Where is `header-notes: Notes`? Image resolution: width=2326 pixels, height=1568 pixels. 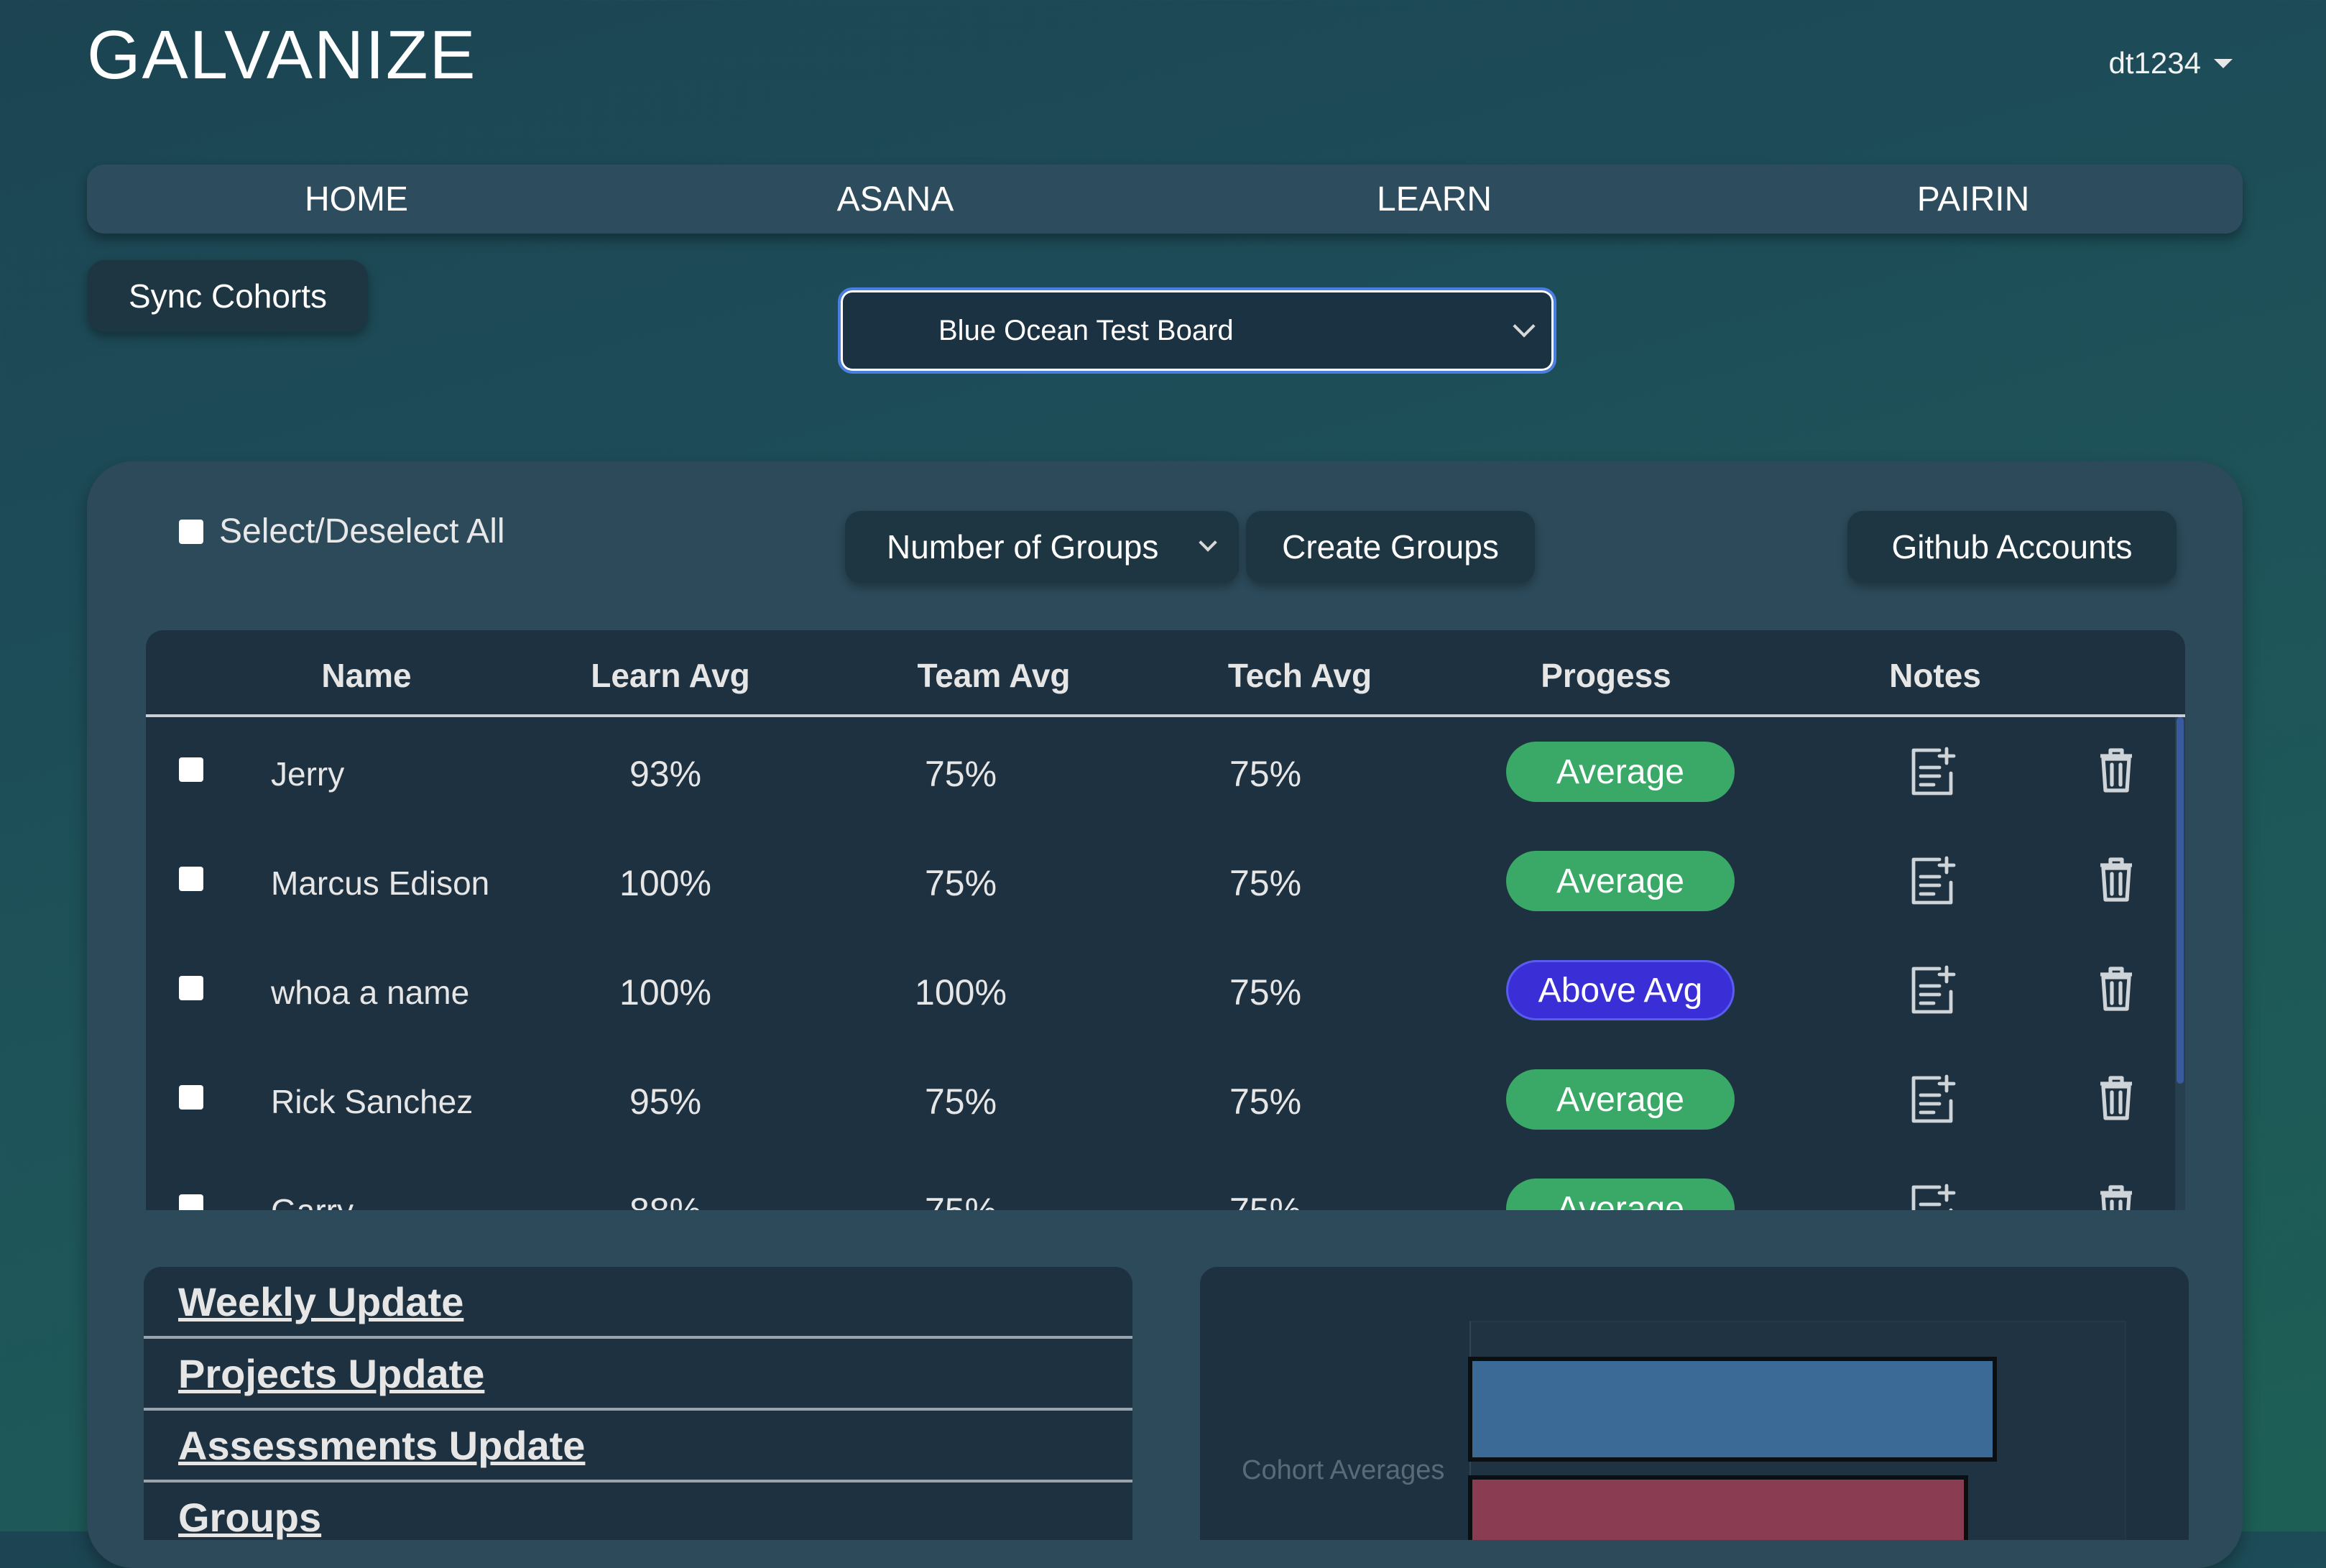
header-notes: Notes is located at coordinates (1935, 675).